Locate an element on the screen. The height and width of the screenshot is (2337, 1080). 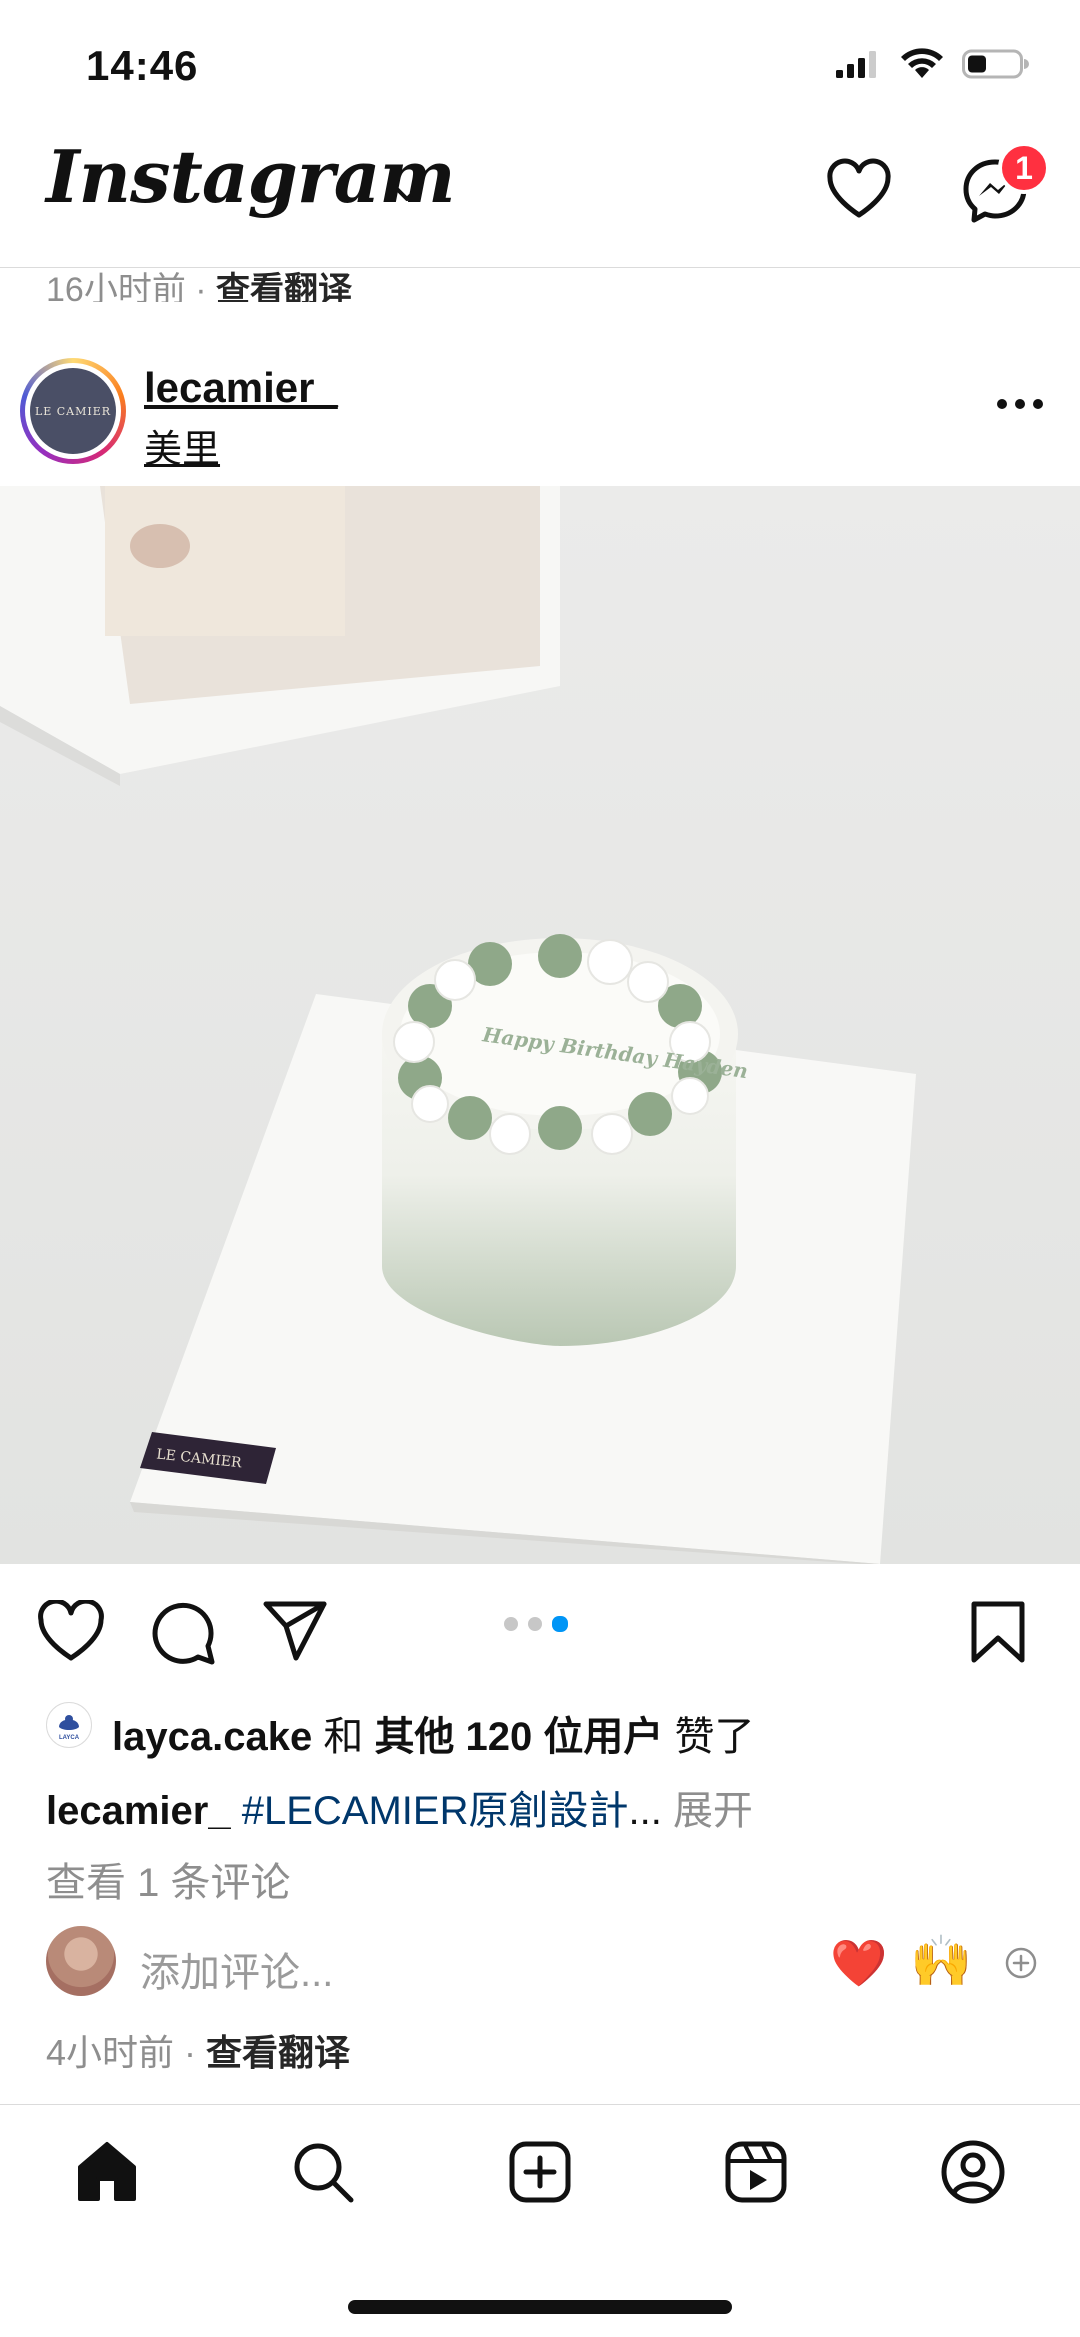
wifi-icon is located at coordinates (922, 63).